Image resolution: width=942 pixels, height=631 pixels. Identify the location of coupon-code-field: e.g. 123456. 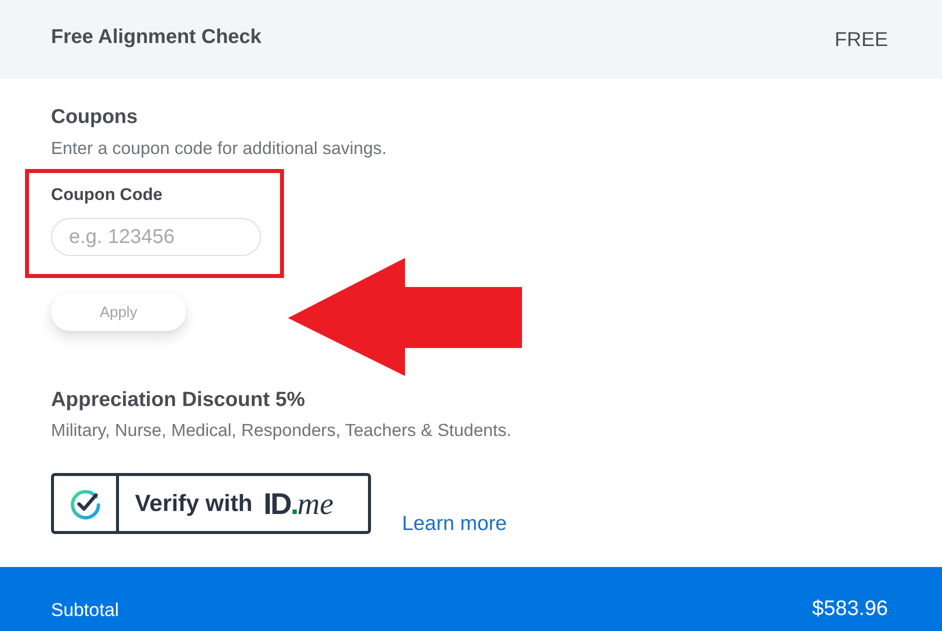
(156, 237).